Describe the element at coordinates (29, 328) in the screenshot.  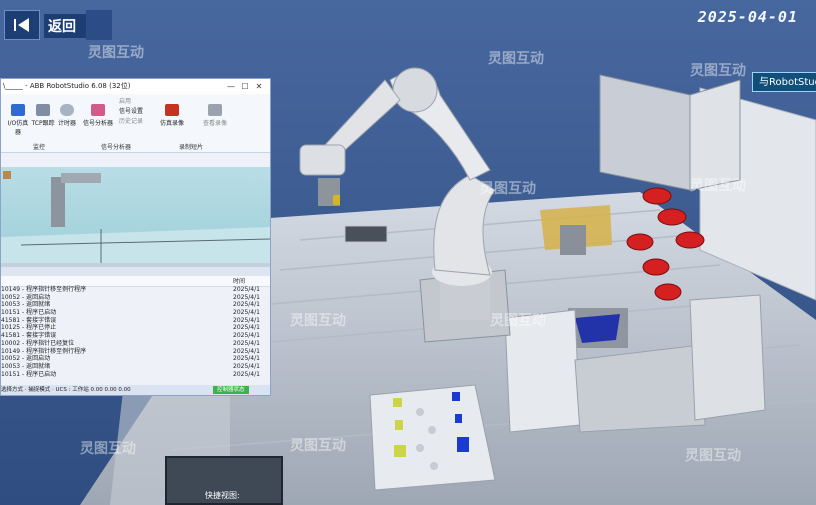
I see `message-cell: 10125 - 程序已停止` at that location.